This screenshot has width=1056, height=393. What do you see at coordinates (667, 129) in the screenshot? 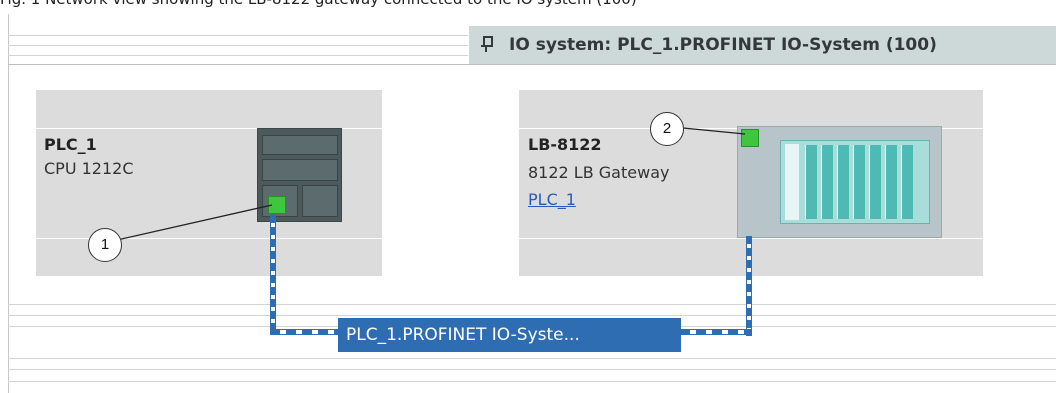
I see `callout-2: 2` at bounding box center [667, 129].